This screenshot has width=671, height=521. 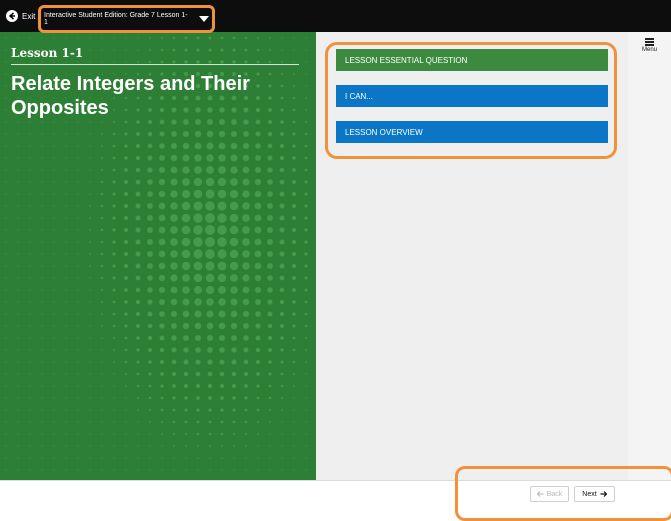 What do you see at coordinates (12, 16) in the screenshot?
I see `back-arrow-icon` at bounding box center [12, 16].